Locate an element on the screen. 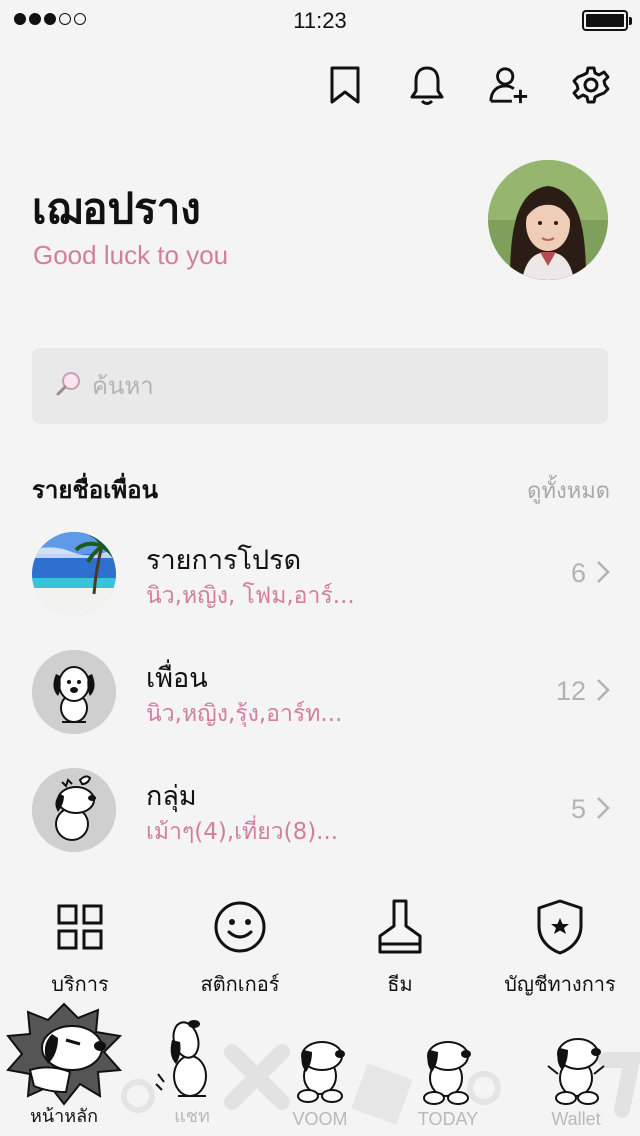  group-count: 12 is located at coordinates (570, 691).